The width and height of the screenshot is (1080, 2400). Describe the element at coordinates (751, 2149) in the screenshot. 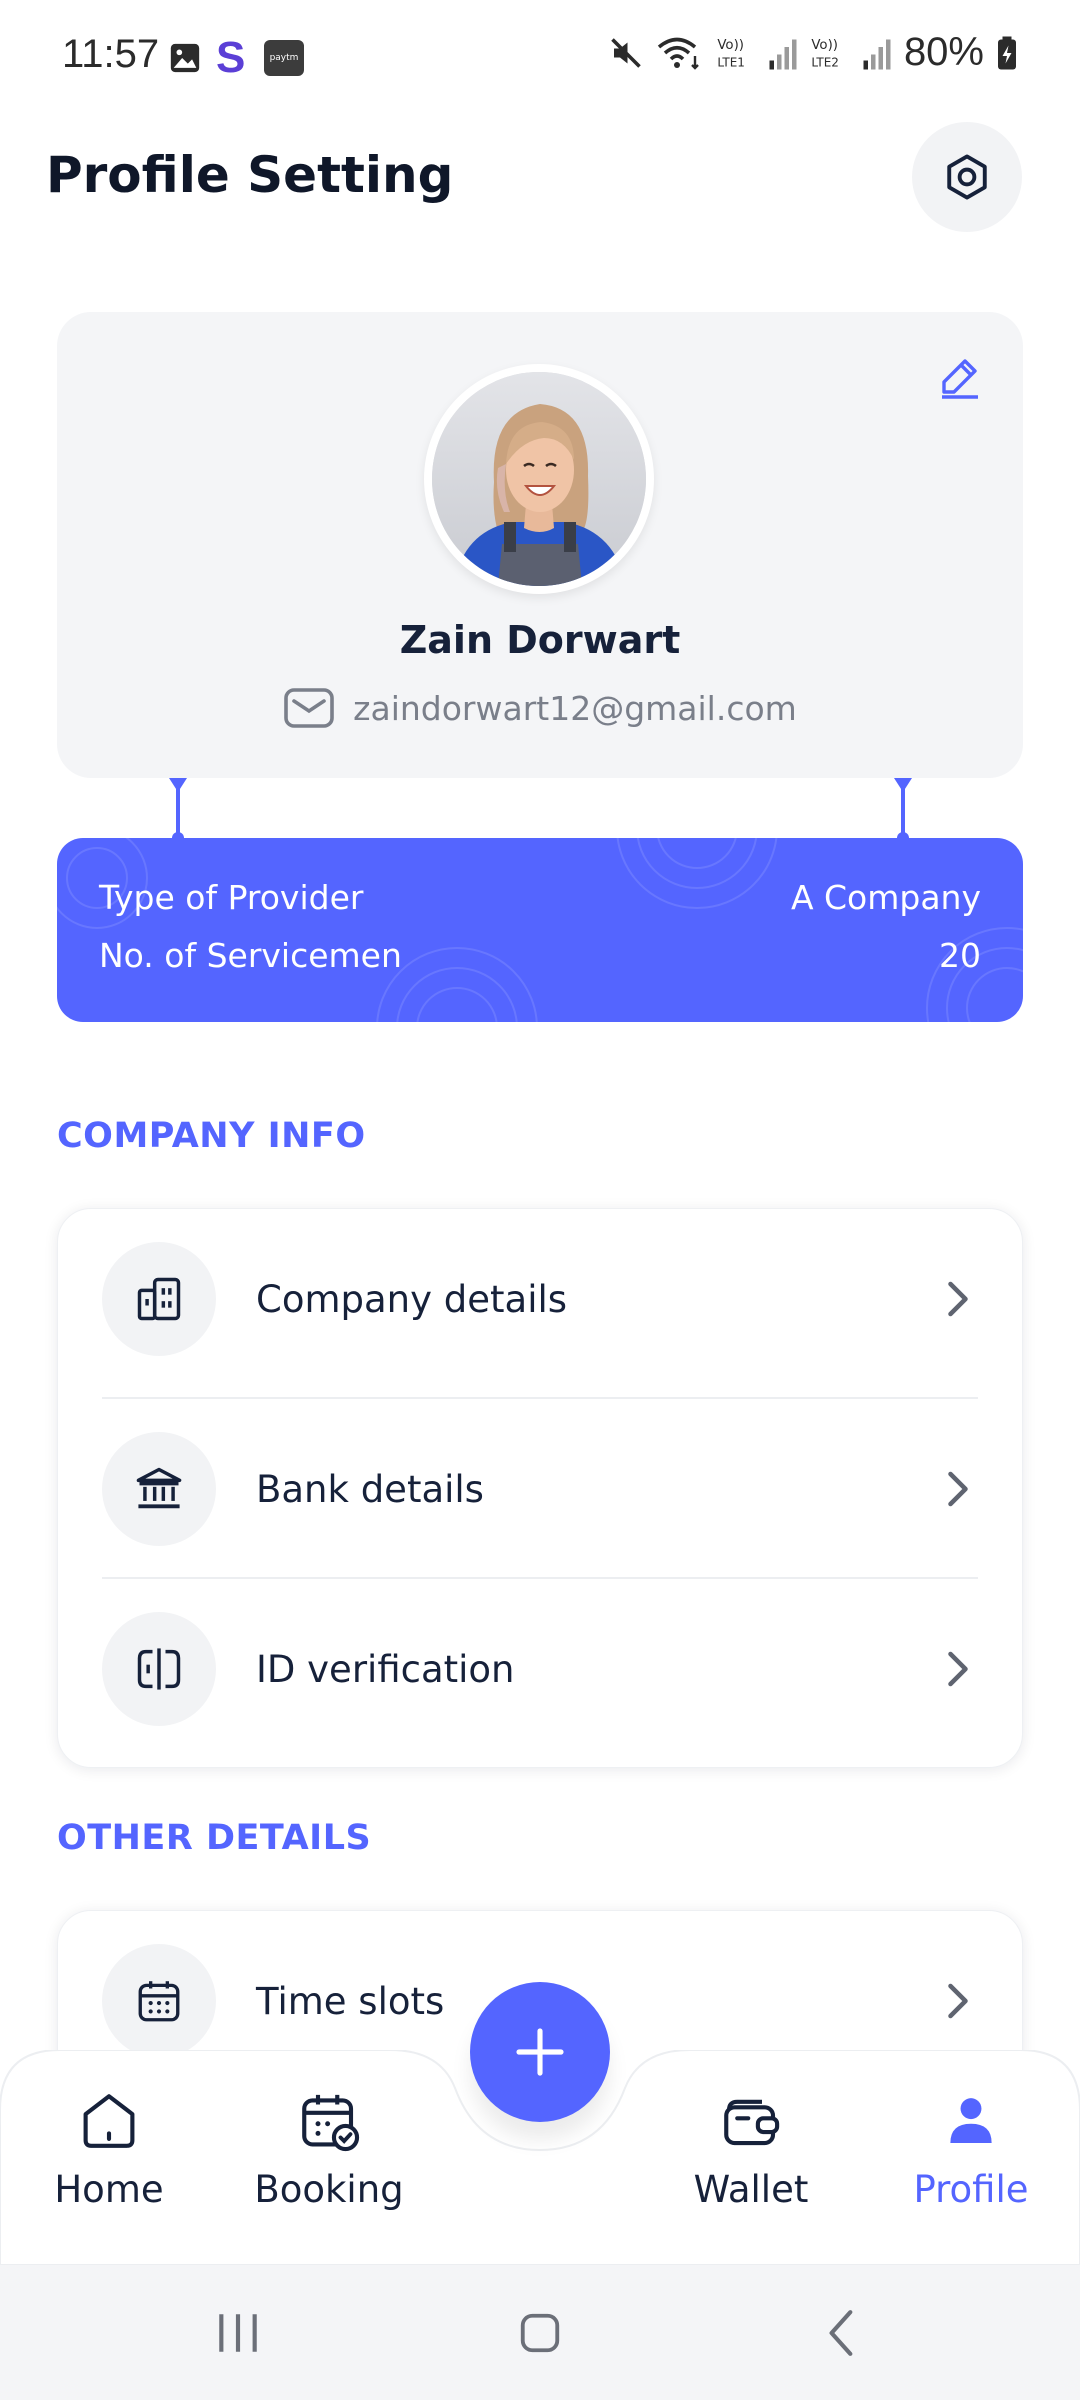

I see `nav-wallet: Wallet` at that location.